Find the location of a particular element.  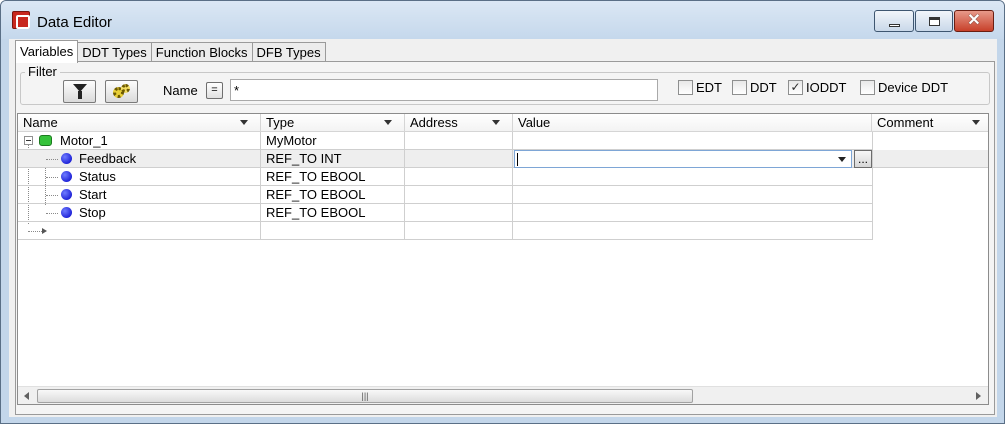

ioddt-checkbox-box: ✓ is located at coordinates (795, 87).